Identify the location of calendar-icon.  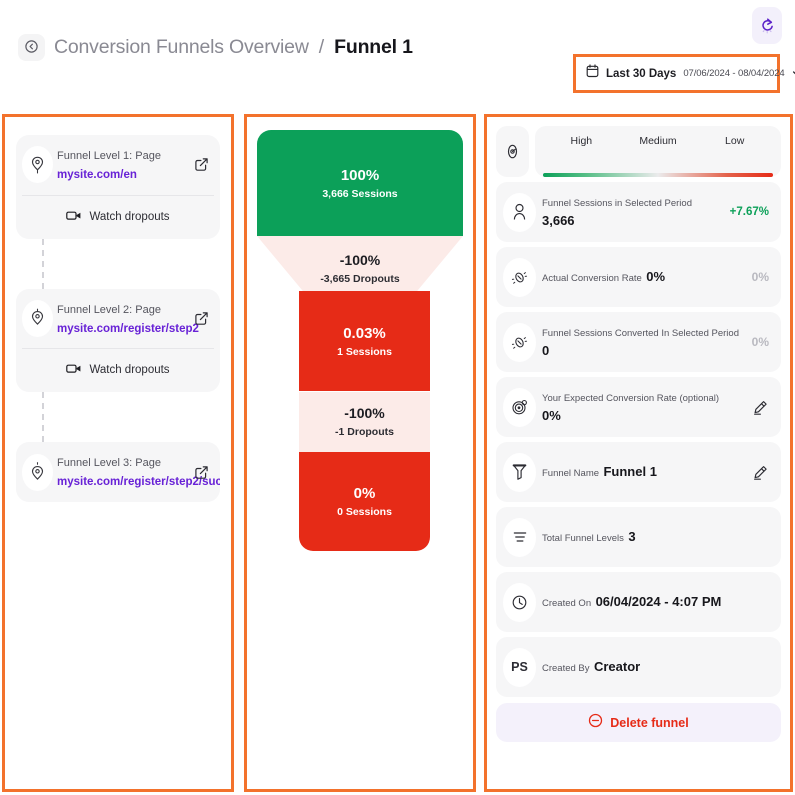
(592, 73).